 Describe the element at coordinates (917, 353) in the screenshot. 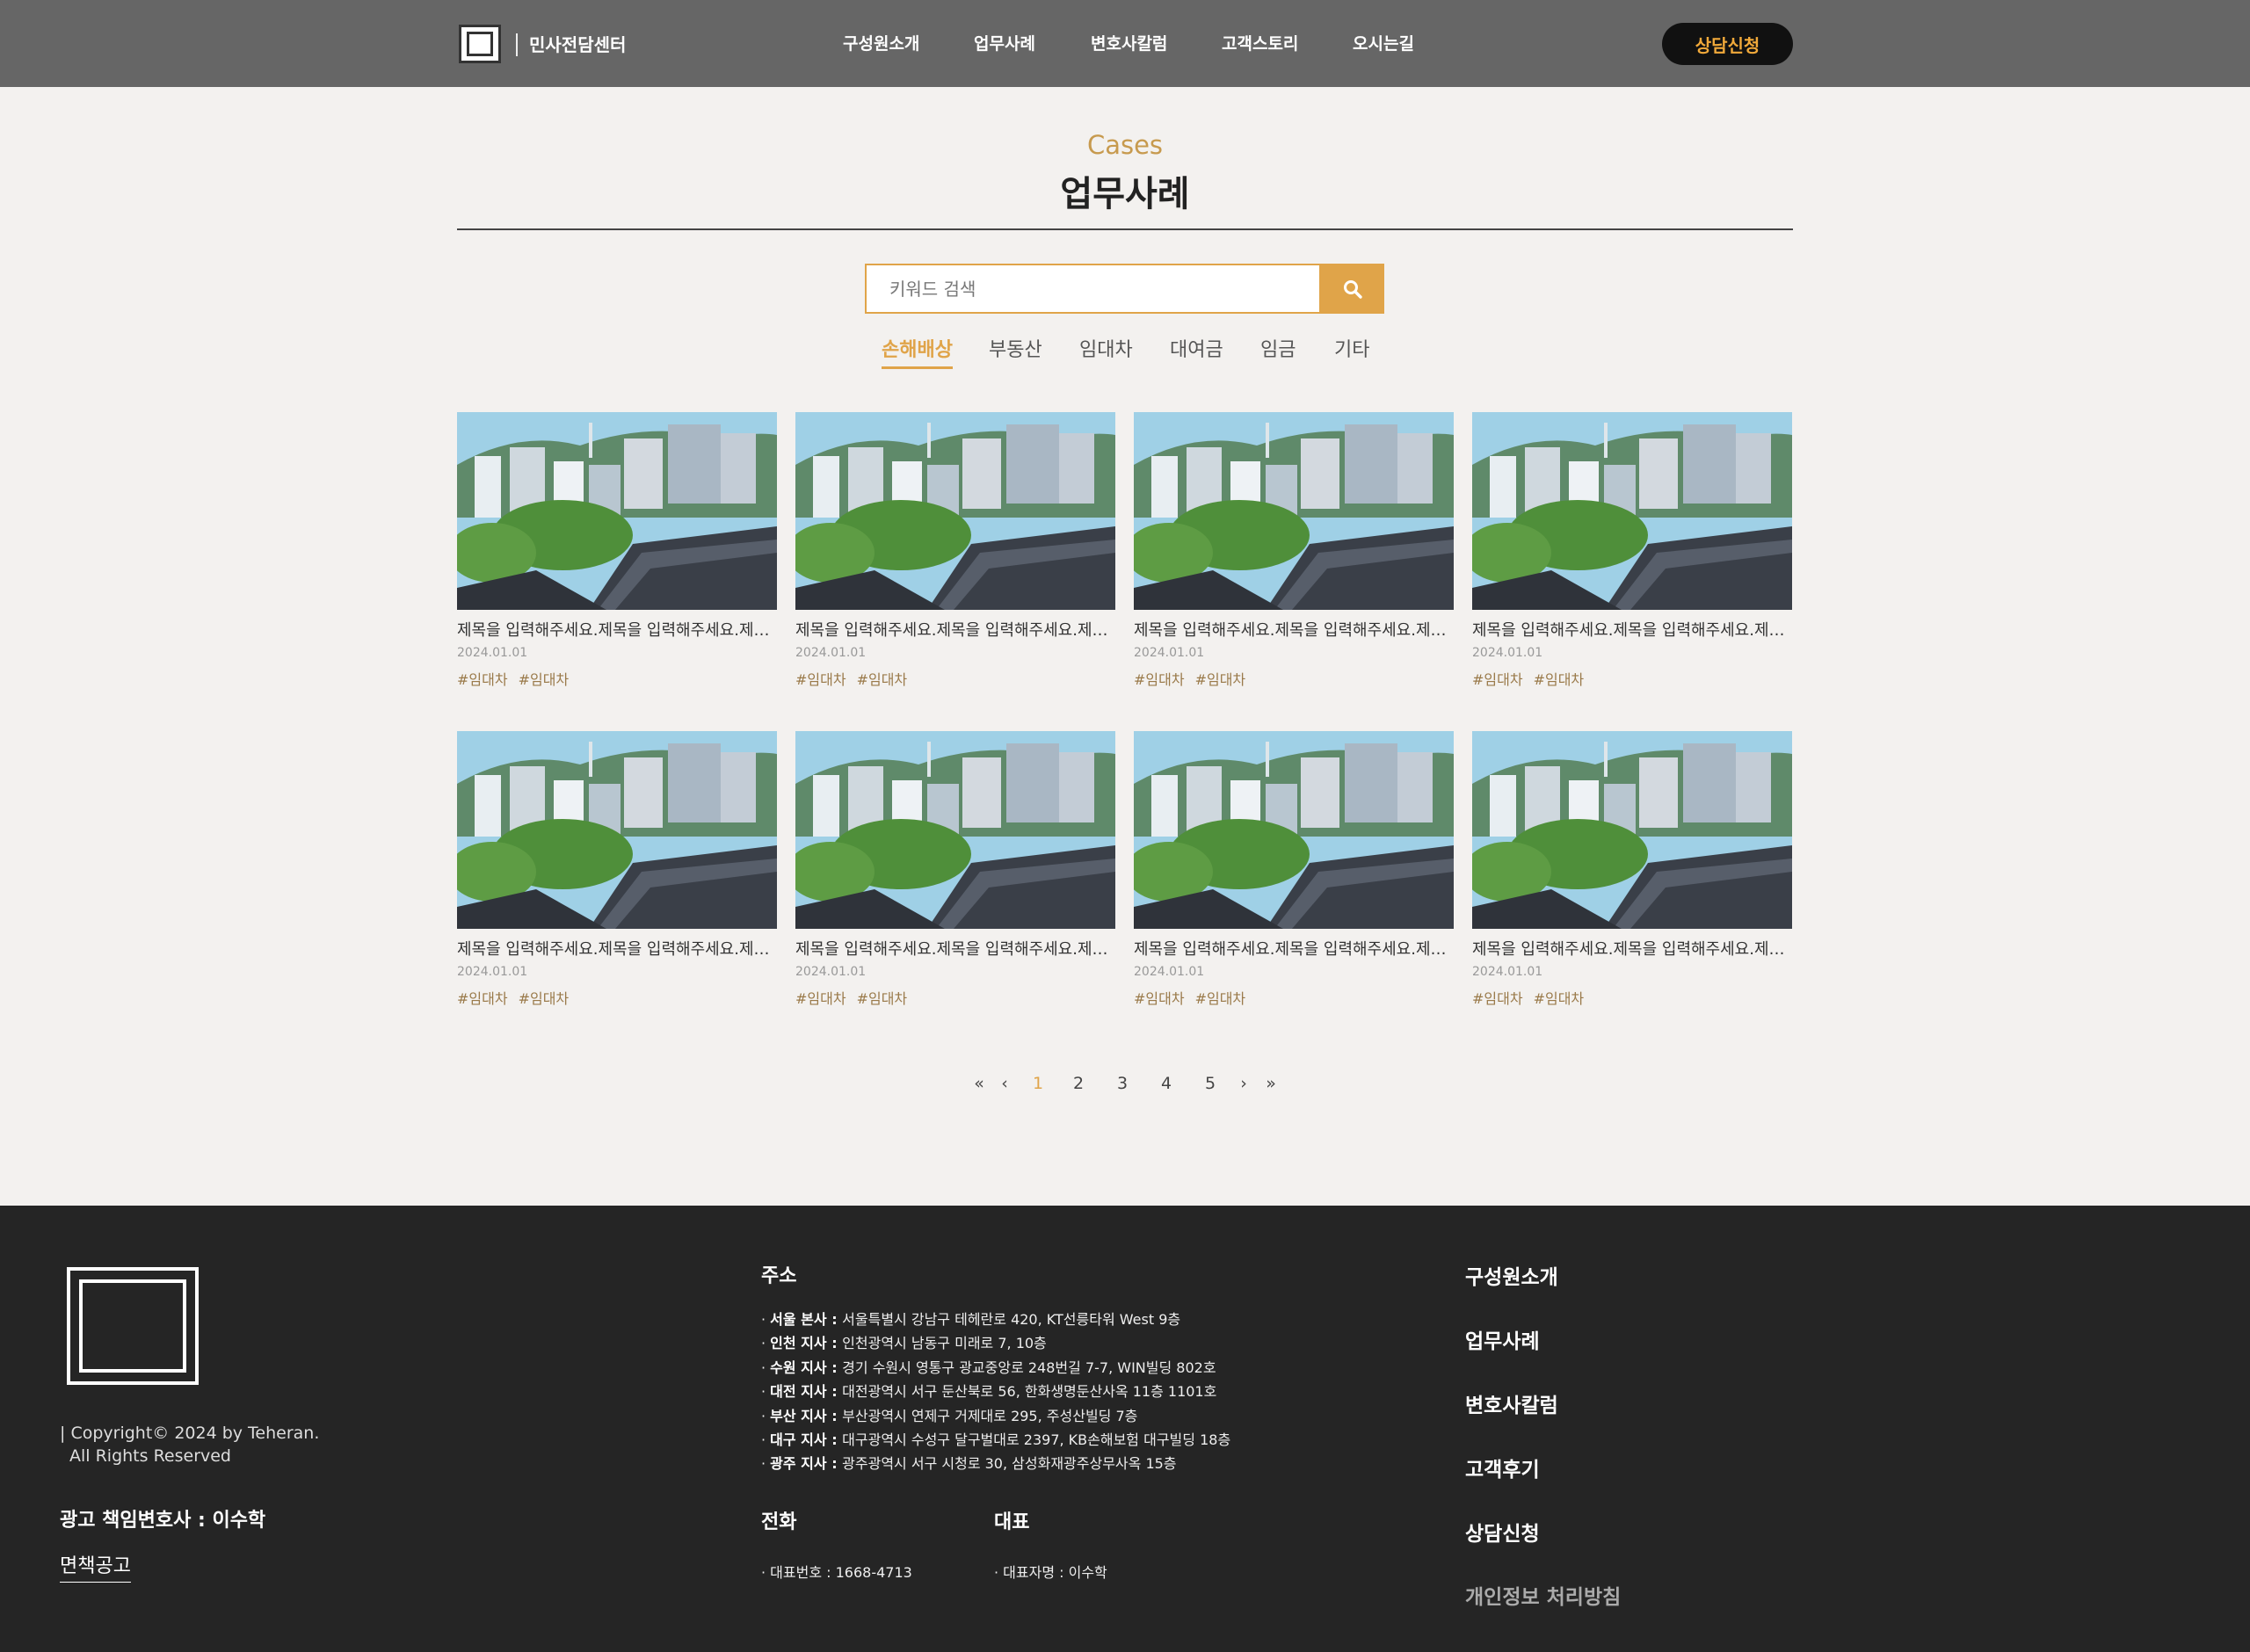

I see `tab-damages: 손해배상` at that location.